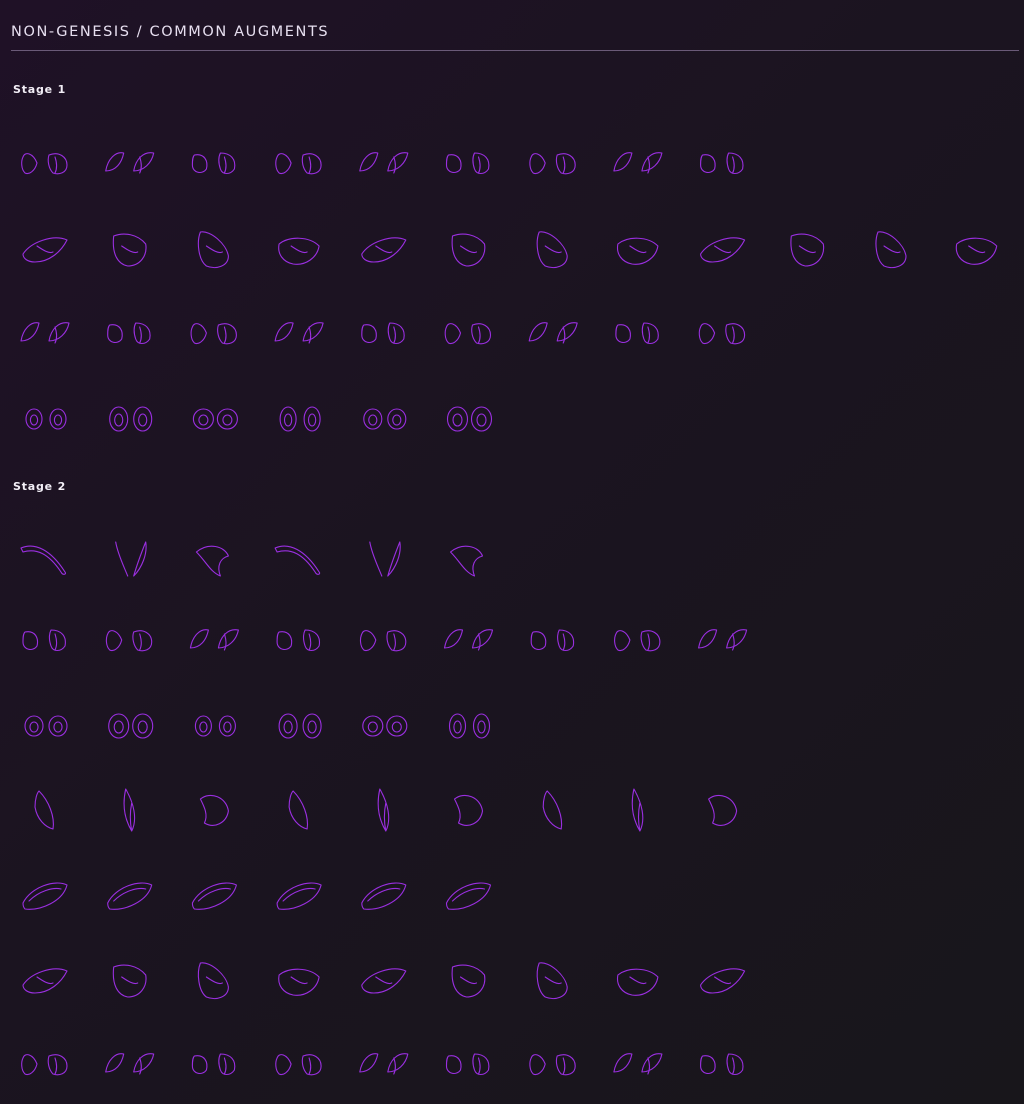 This screenshot has height=1104, width=1024. I want to click on page-title: NON-GENESIS / COMMON AUGMENTS, so click(170, 32).